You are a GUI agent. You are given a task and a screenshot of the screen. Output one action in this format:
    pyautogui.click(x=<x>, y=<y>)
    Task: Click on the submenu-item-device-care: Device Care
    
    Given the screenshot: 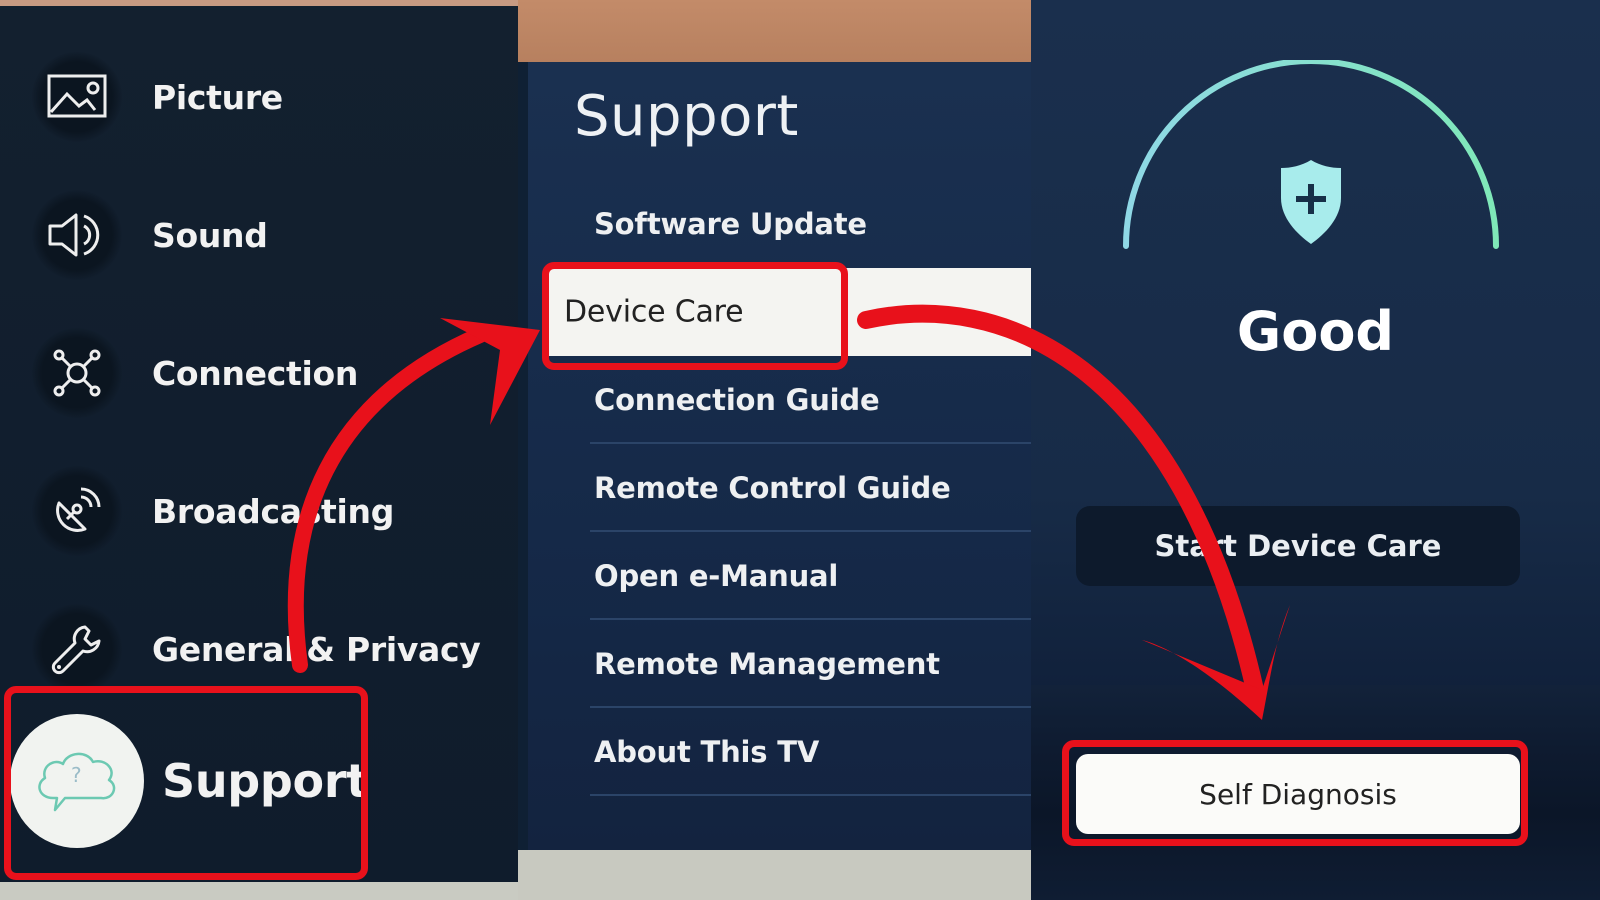 What is the action you would take?
    pyautogui.click(x=787, y=312)
    